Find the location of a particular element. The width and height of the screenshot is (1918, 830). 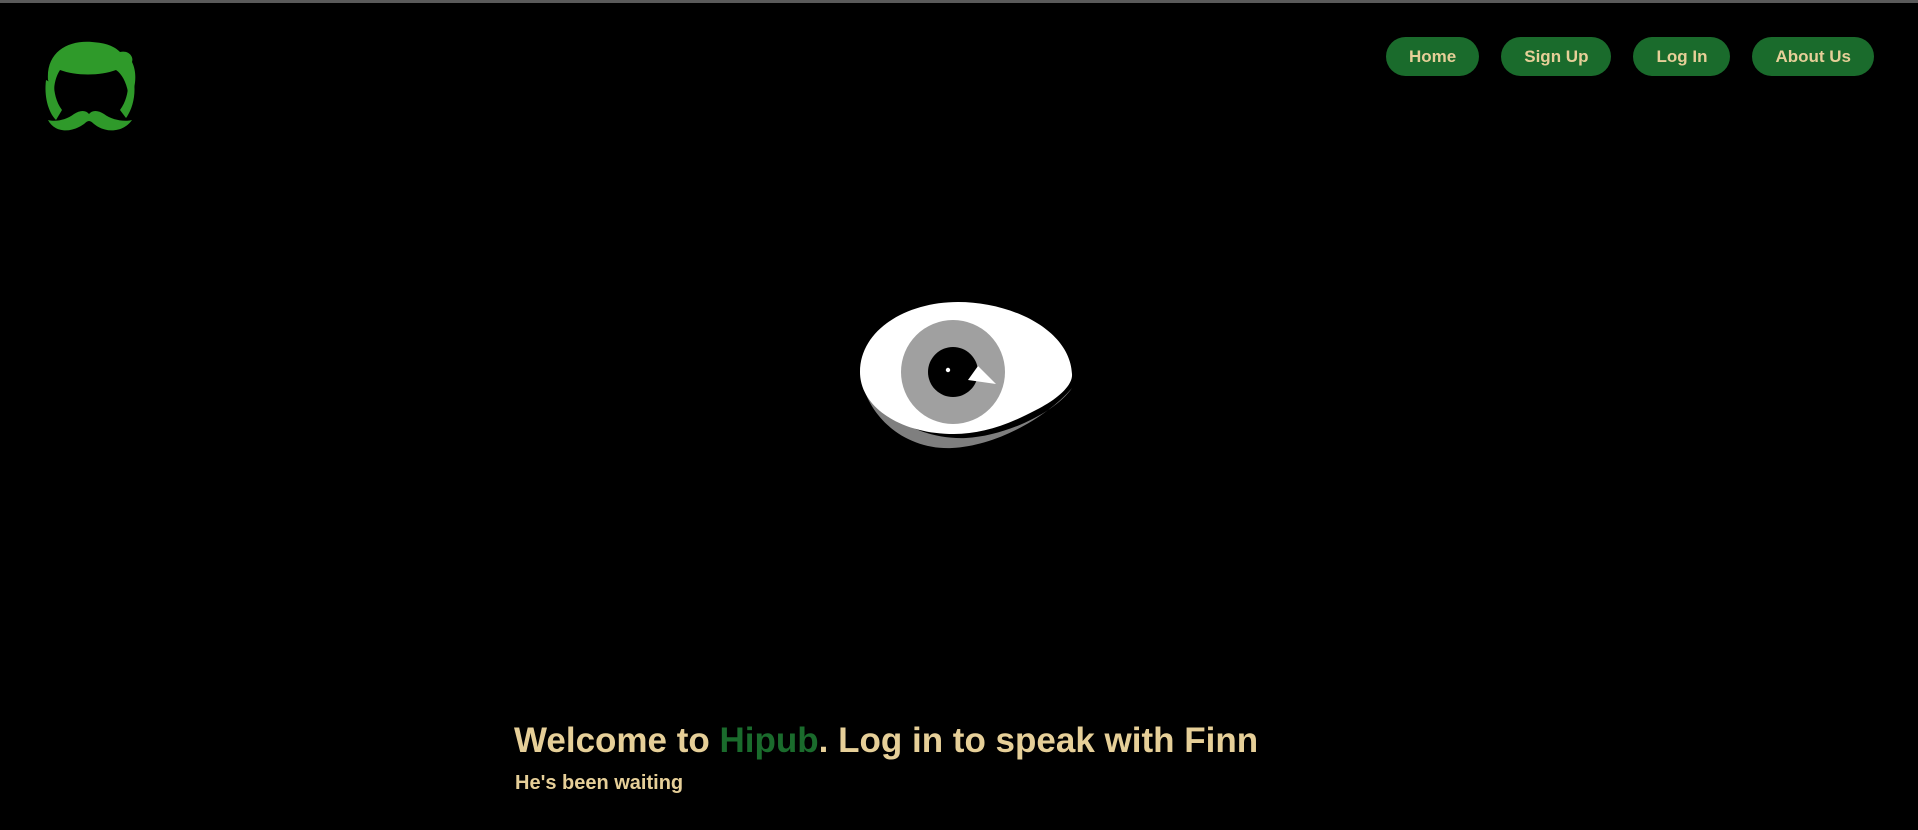

log-in-button: Log In is located at coordinates (1682, 56).